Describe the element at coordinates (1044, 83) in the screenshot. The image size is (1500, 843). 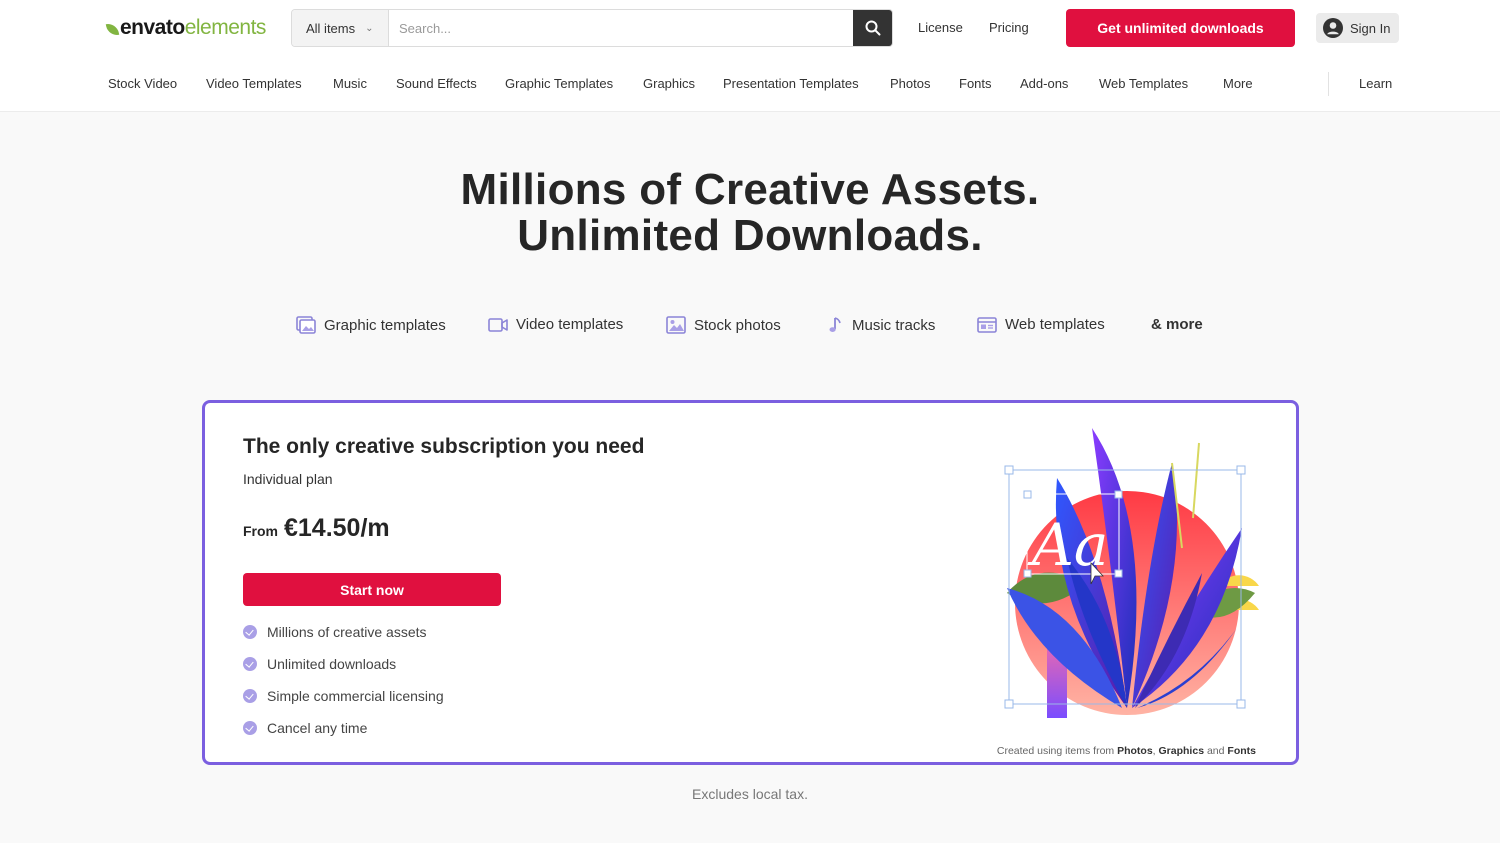
I see `nav-add-ons: Add-ons` at that location.